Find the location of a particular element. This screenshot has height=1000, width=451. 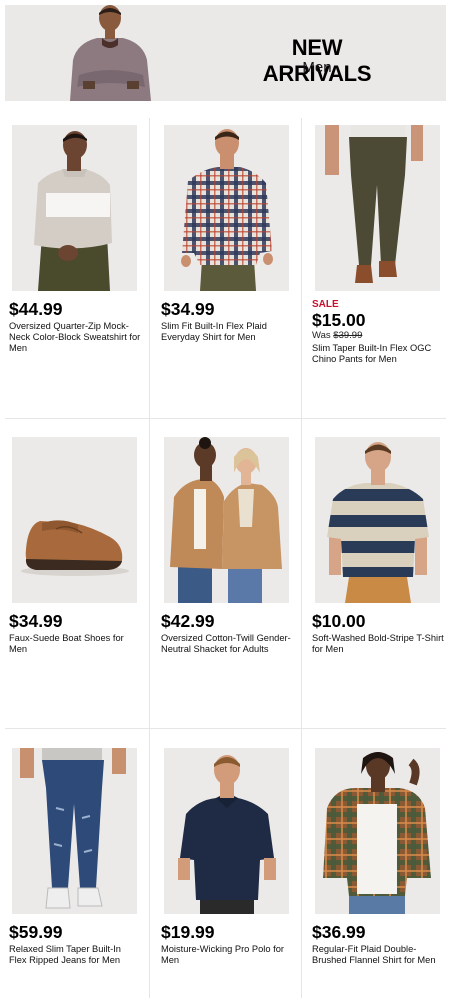

product-price: $59.99 is located at coordinates (36, 932).